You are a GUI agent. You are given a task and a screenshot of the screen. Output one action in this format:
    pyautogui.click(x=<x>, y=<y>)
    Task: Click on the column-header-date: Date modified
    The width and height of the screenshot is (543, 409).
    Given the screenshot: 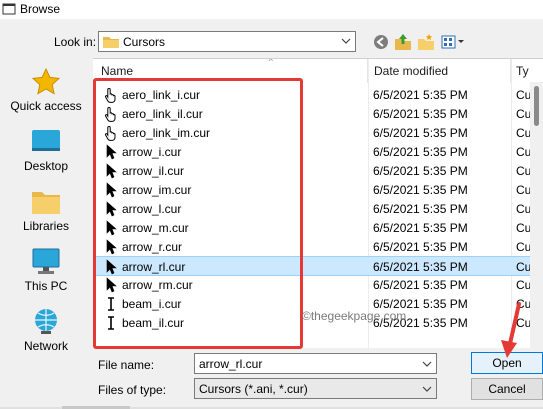 What is the action you would take?
    pyautogui.click(x=439, y=71)
    